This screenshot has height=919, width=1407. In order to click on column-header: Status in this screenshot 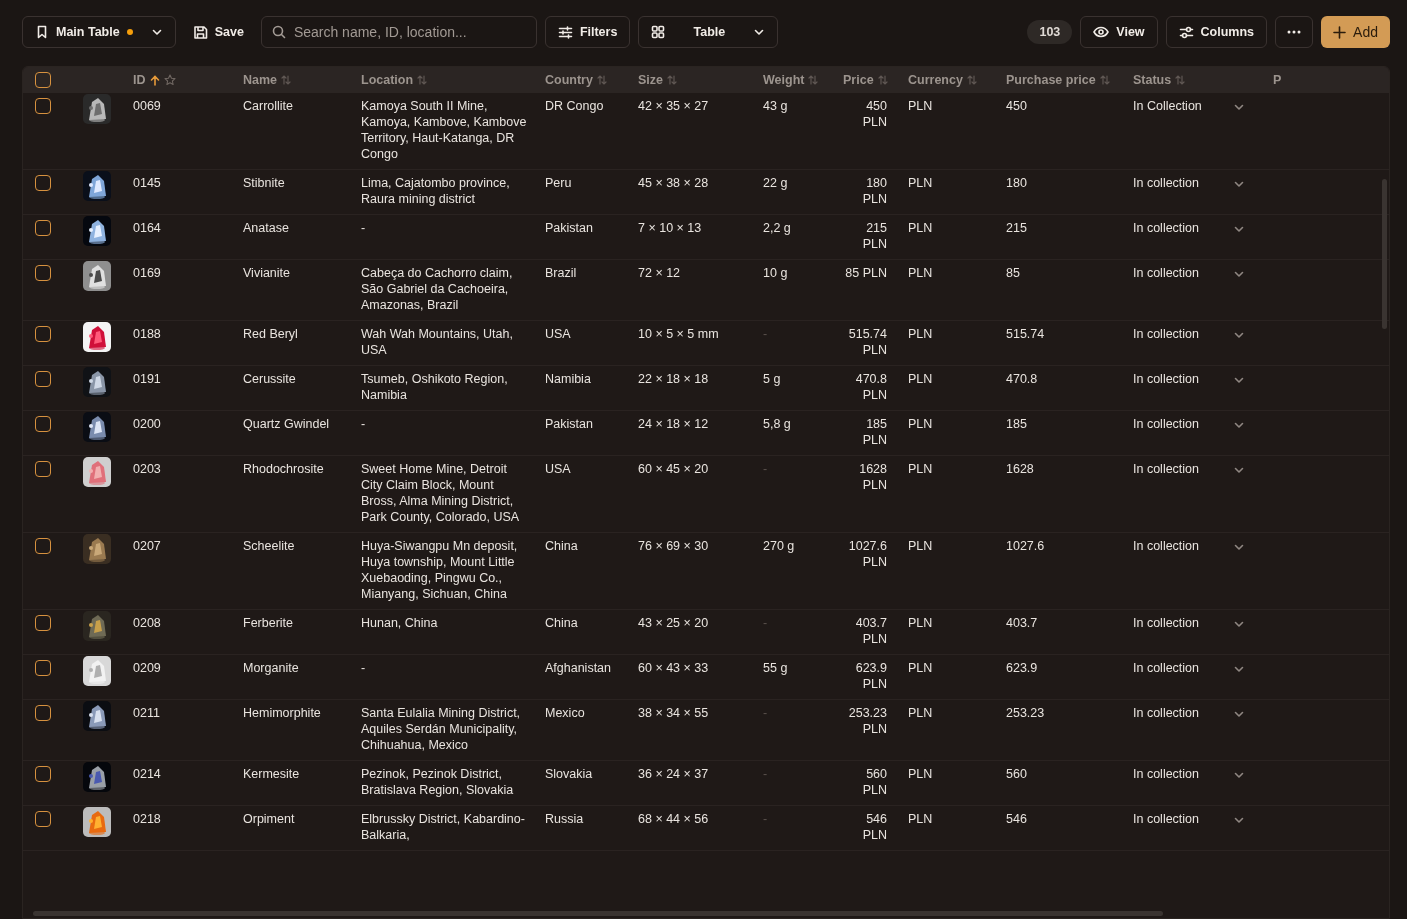, I will do `click(1152, 80)`.